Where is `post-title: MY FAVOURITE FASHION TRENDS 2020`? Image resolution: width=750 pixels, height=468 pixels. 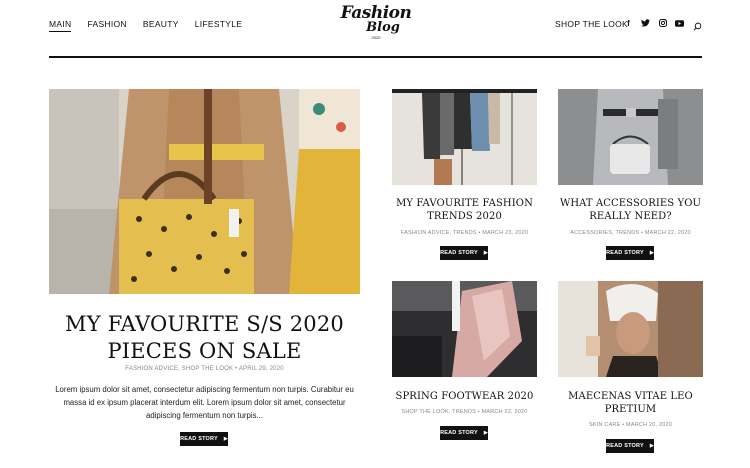 post-title: MY FAVOURITE FASHION TRENDS 2020 is located at coordinates (464, 210).